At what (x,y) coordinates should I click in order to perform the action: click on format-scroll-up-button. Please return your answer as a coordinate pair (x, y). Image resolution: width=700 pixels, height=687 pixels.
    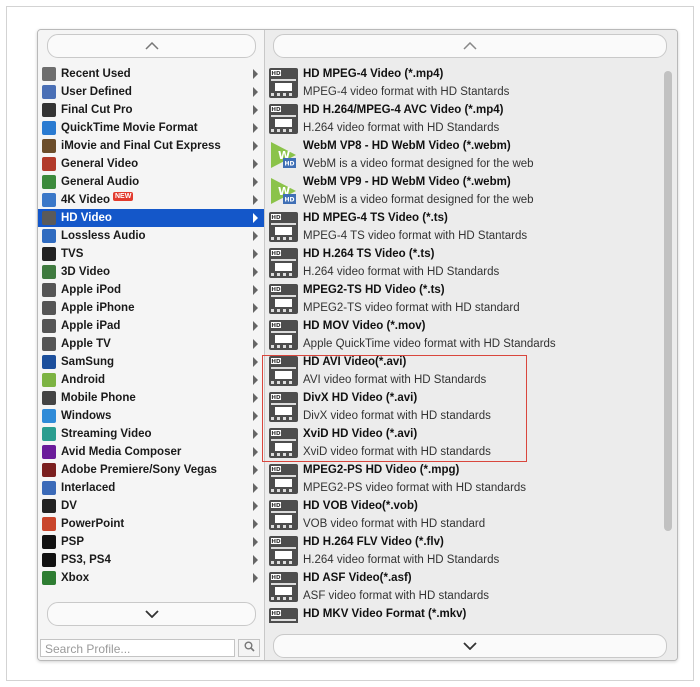
    Looking at the image, I should click on (470, 46).